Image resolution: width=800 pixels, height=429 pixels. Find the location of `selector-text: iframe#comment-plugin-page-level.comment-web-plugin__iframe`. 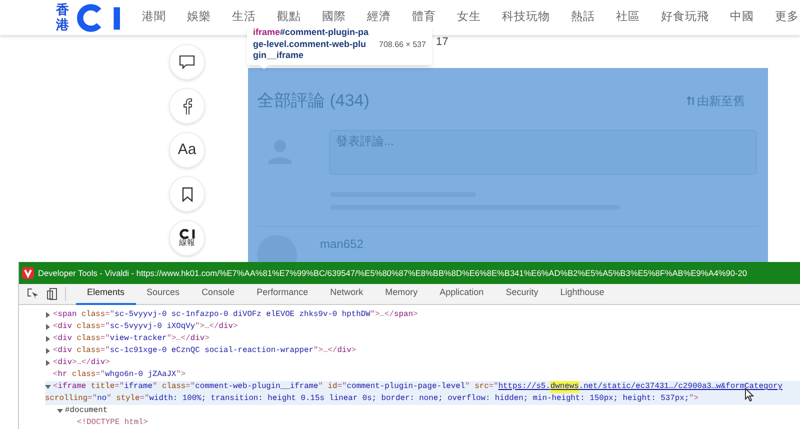

selector-text: iframe#comment-plugin-page-level.comment-web-plugin__iframe is located at coordinates (311, 44).